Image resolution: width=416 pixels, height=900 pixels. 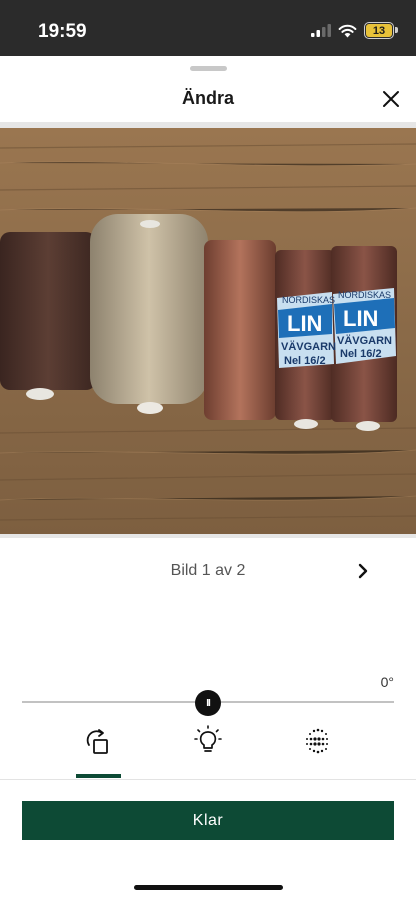 I want to click on battery-icon: 13, so click(x=381, y=30).